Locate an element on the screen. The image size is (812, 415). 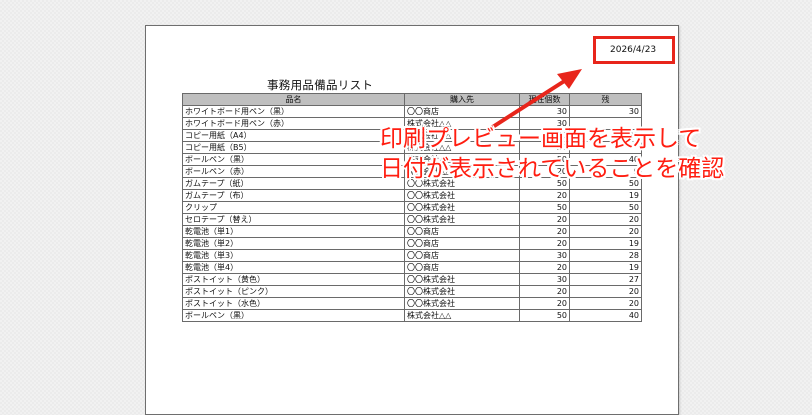
callout-line-2: 日付が表示されていることを確認 is located at coordinates (552, 169).